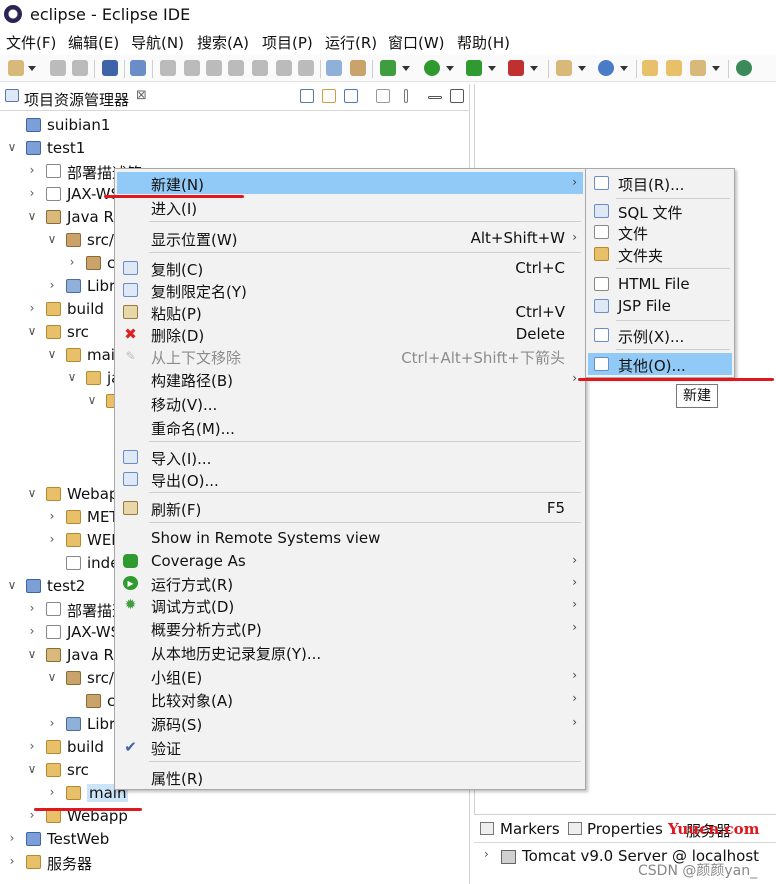 This screenshot has width=776, height=884. What do you see at coordinates (660, 211) in the screenshot?
I see `submenu-item-sql-file: SQL 文件` at bounding box center [660, 211].